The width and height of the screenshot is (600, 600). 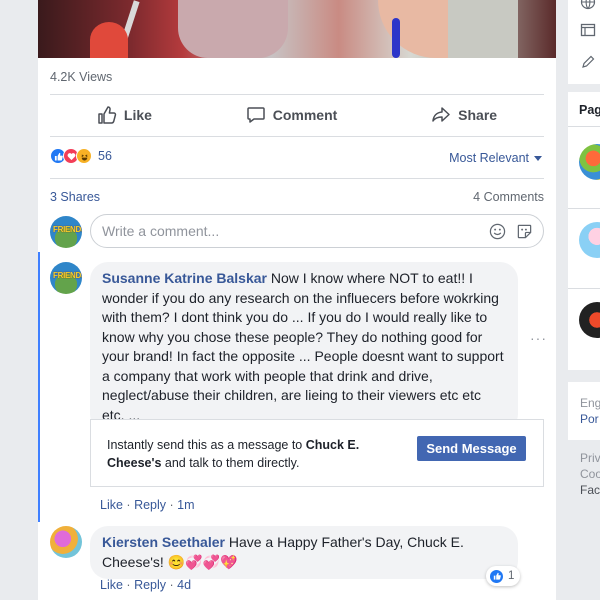 What do you see at coordinates (588, 62) in the screenshot?
I see `pencil-icon` at bounding box center [588, 62].